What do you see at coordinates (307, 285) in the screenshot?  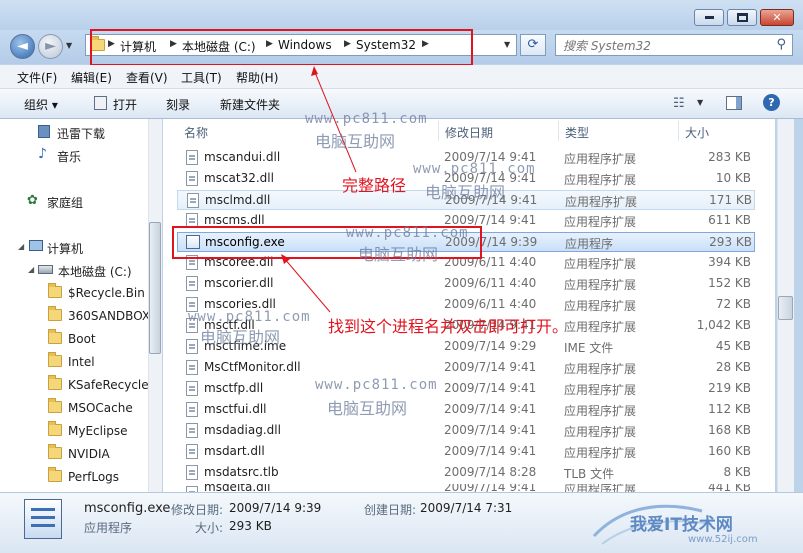 I see `msconfig-arrow-line` at bounding box center [307, 285].